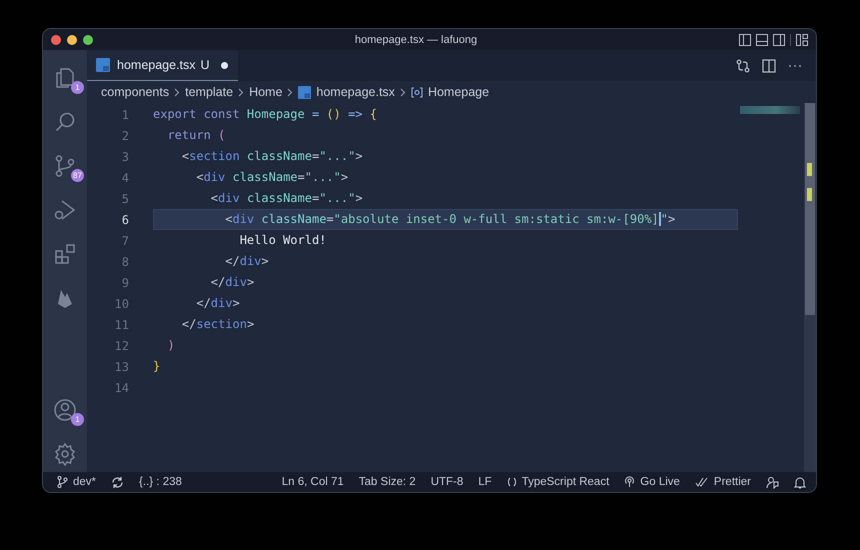  Describe the element at coordinates (88, 39) in the screenshot. I see `maximize-button` at that location.